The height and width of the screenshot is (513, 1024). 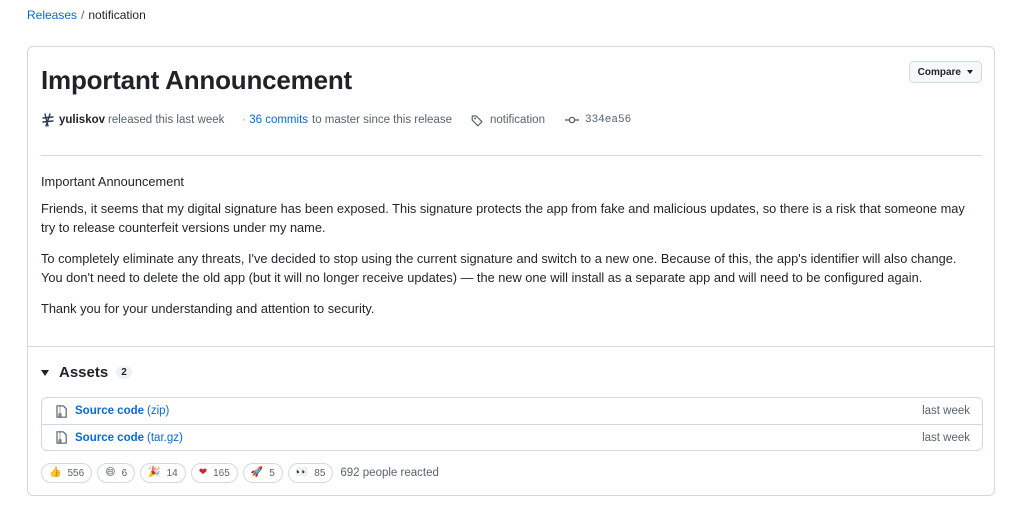 I want to click on asset-row: Source code (zip) last week, so click(x=512, y=411).